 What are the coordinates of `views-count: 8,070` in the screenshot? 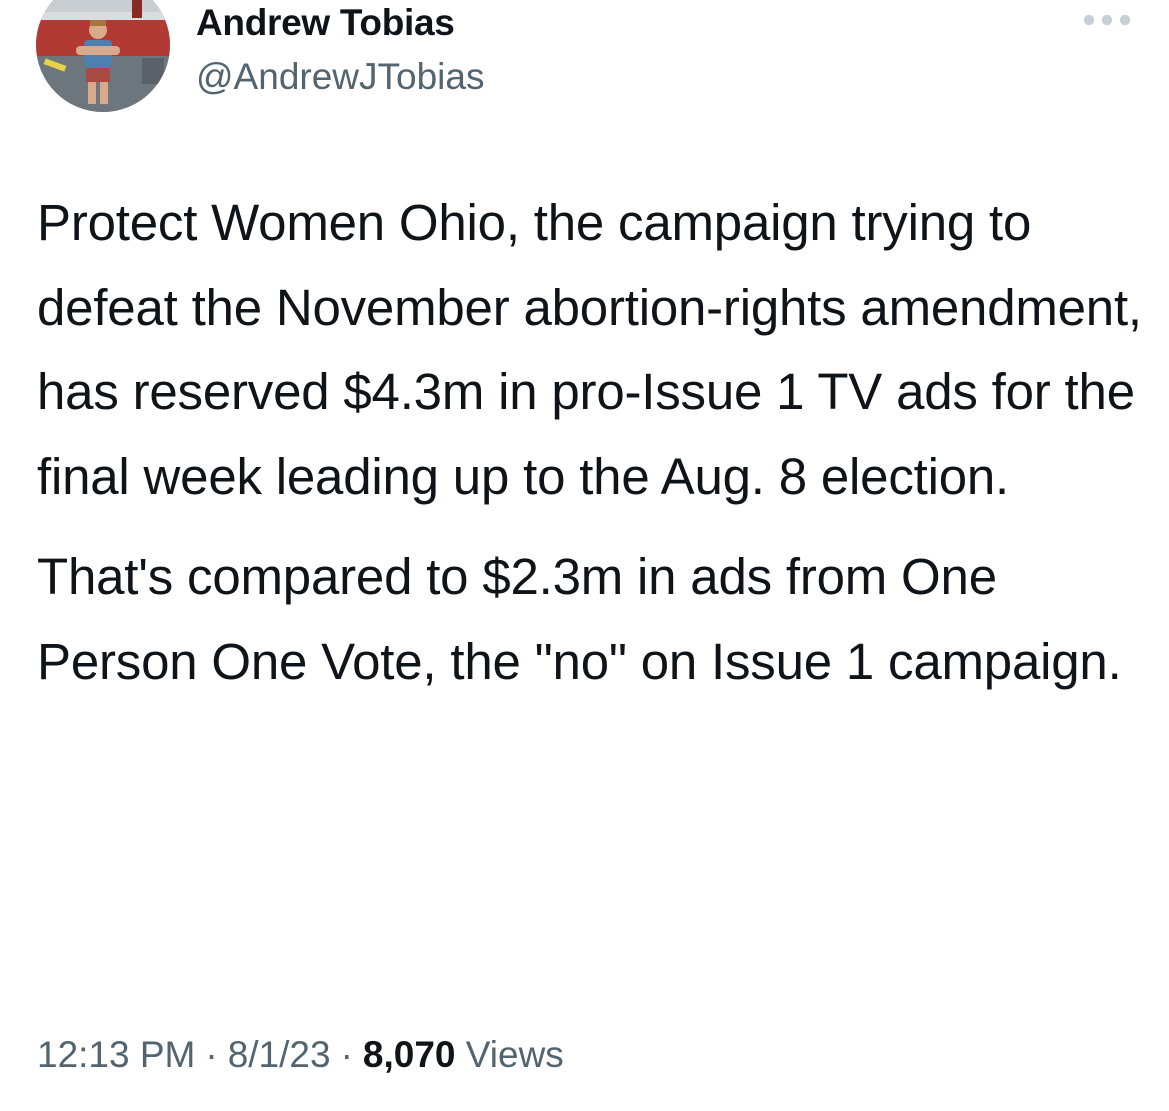 It's located at (409, 1054).